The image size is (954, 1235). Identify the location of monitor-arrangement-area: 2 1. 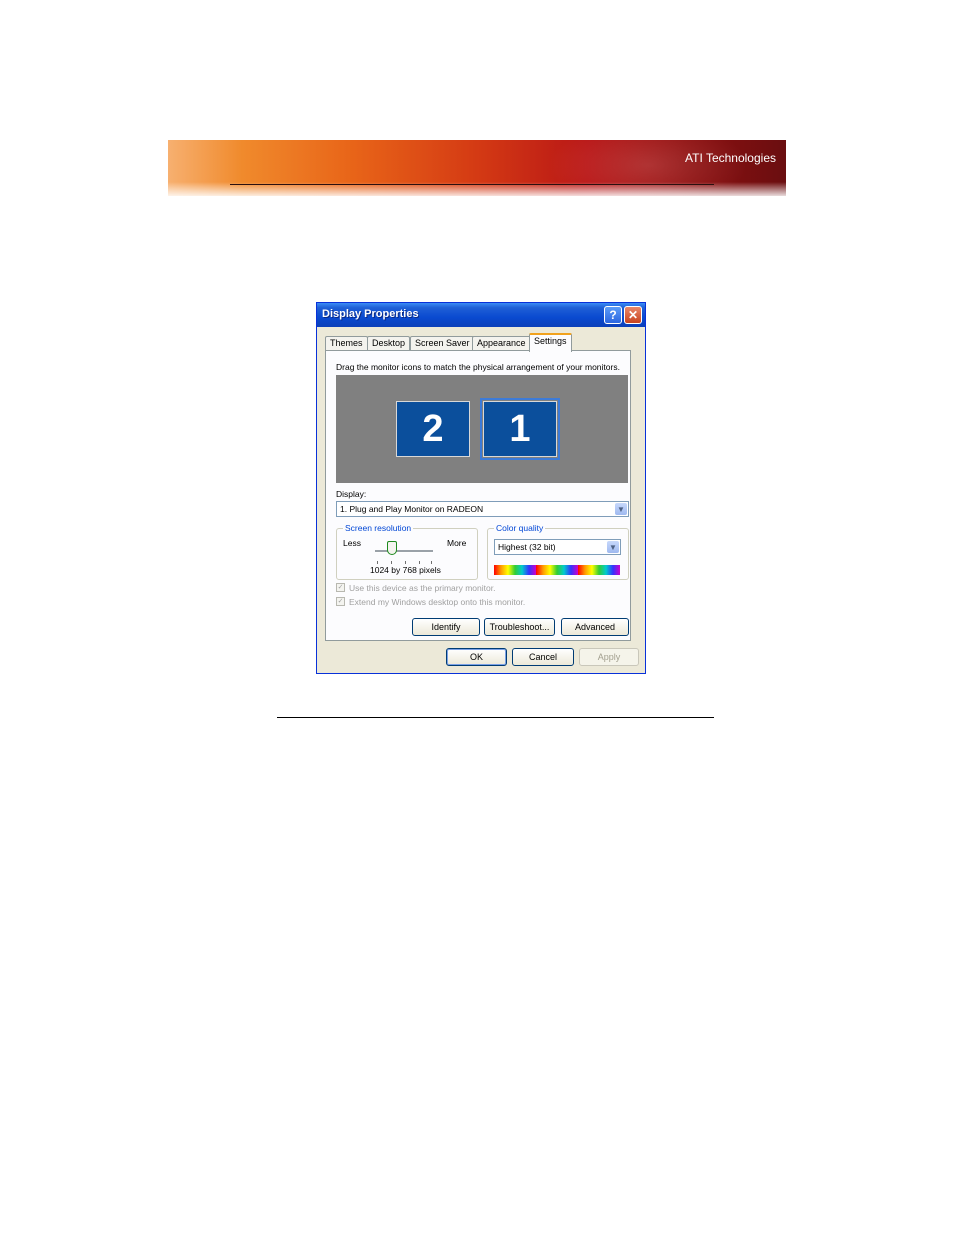
(482, 429).